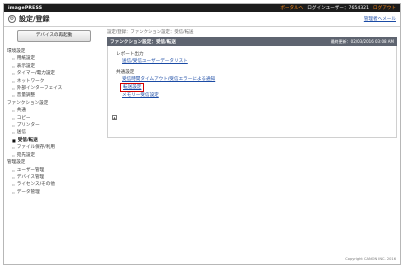 This screenshot has height=274, width=404. I want to click on sidebar-section-title: 管理設定, so click(54, 162).